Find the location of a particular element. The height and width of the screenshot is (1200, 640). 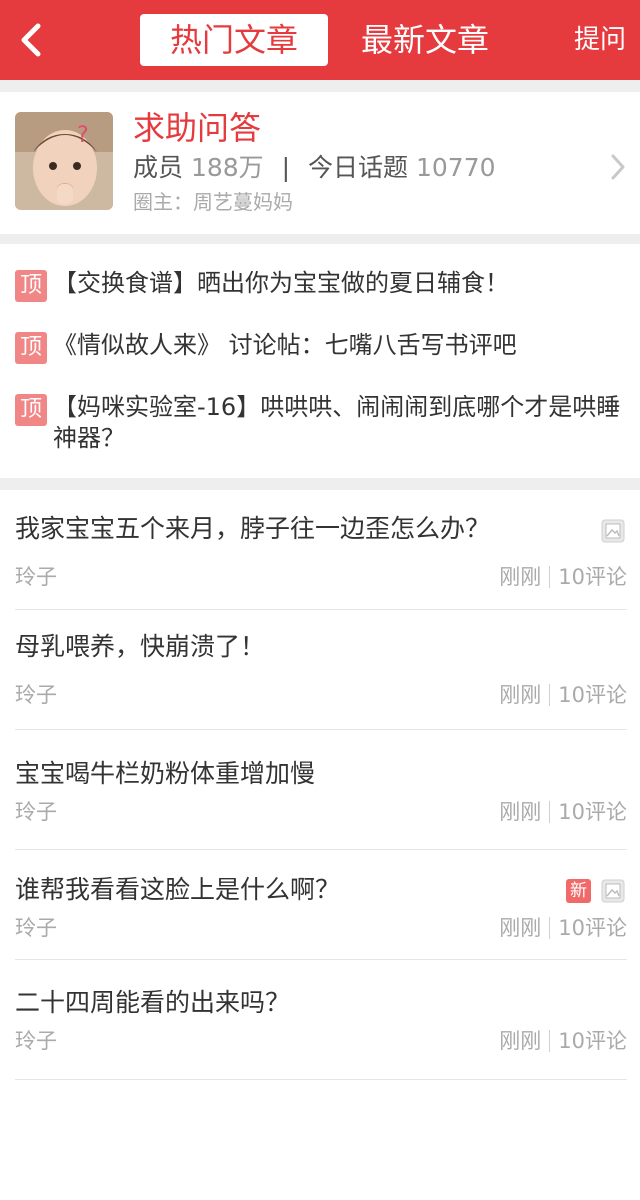

chevron-right-icon is located at coordinates (618, 167).